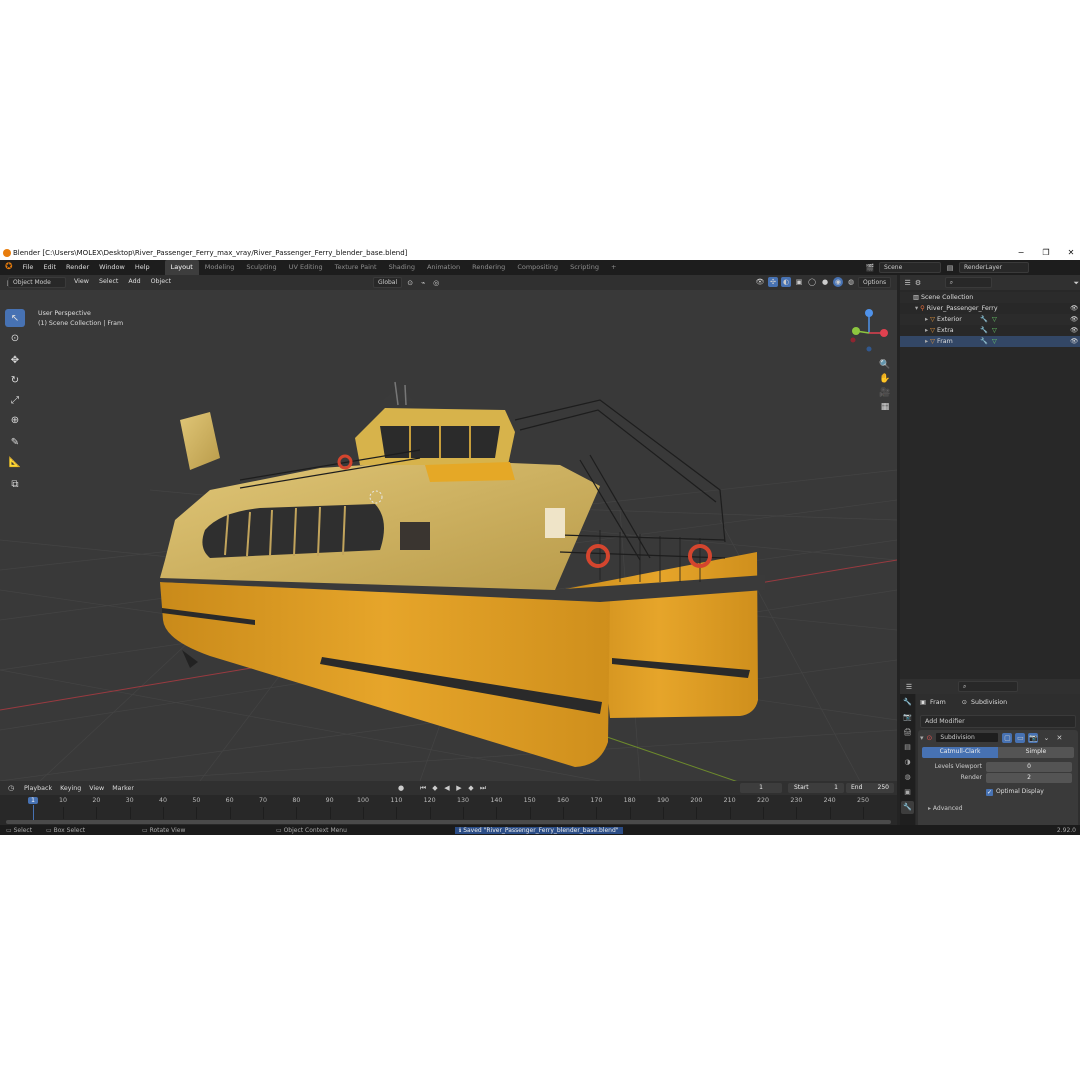  I want to click on gizmo-icon: ✣, so click(773, 282).